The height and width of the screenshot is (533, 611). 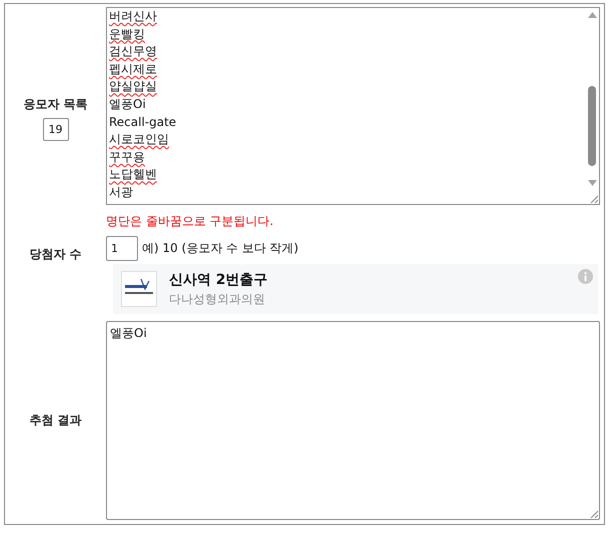 What do you see at coordinates (128, 333) in the screenshot?
I see `result-text: 엘풍Oi` at bounding box center [128, 333].